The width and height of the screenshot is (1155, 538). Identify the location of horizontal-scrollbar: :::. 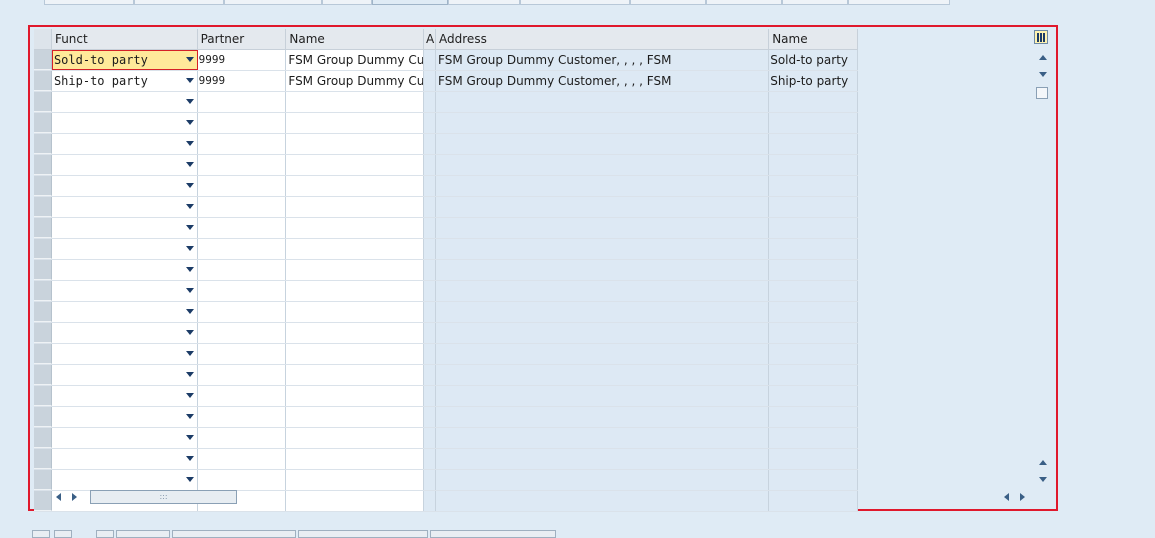
(552, 497).